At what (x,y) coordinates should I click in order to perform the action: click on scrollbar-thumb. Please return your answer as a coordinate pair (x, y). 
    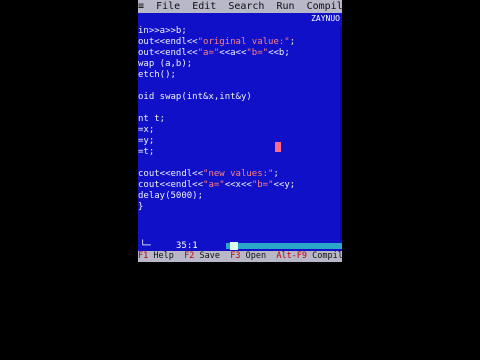
    Looking at the image, I should click on (234, 246).